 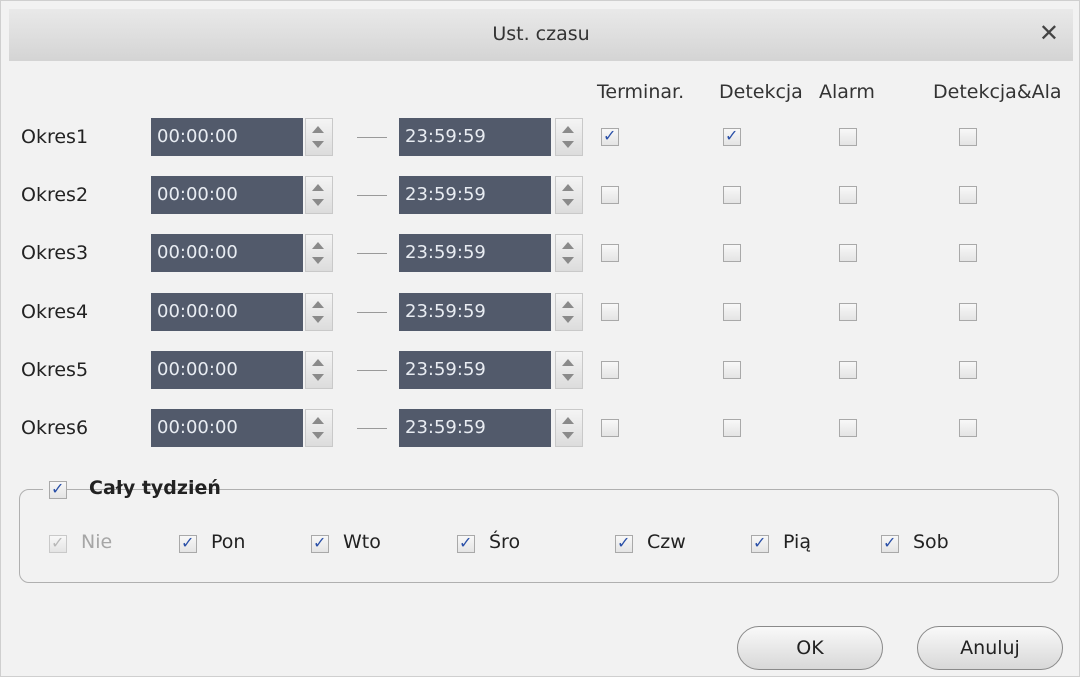 I want to click on close-icon: ✕, so click(x=1049, y=33).